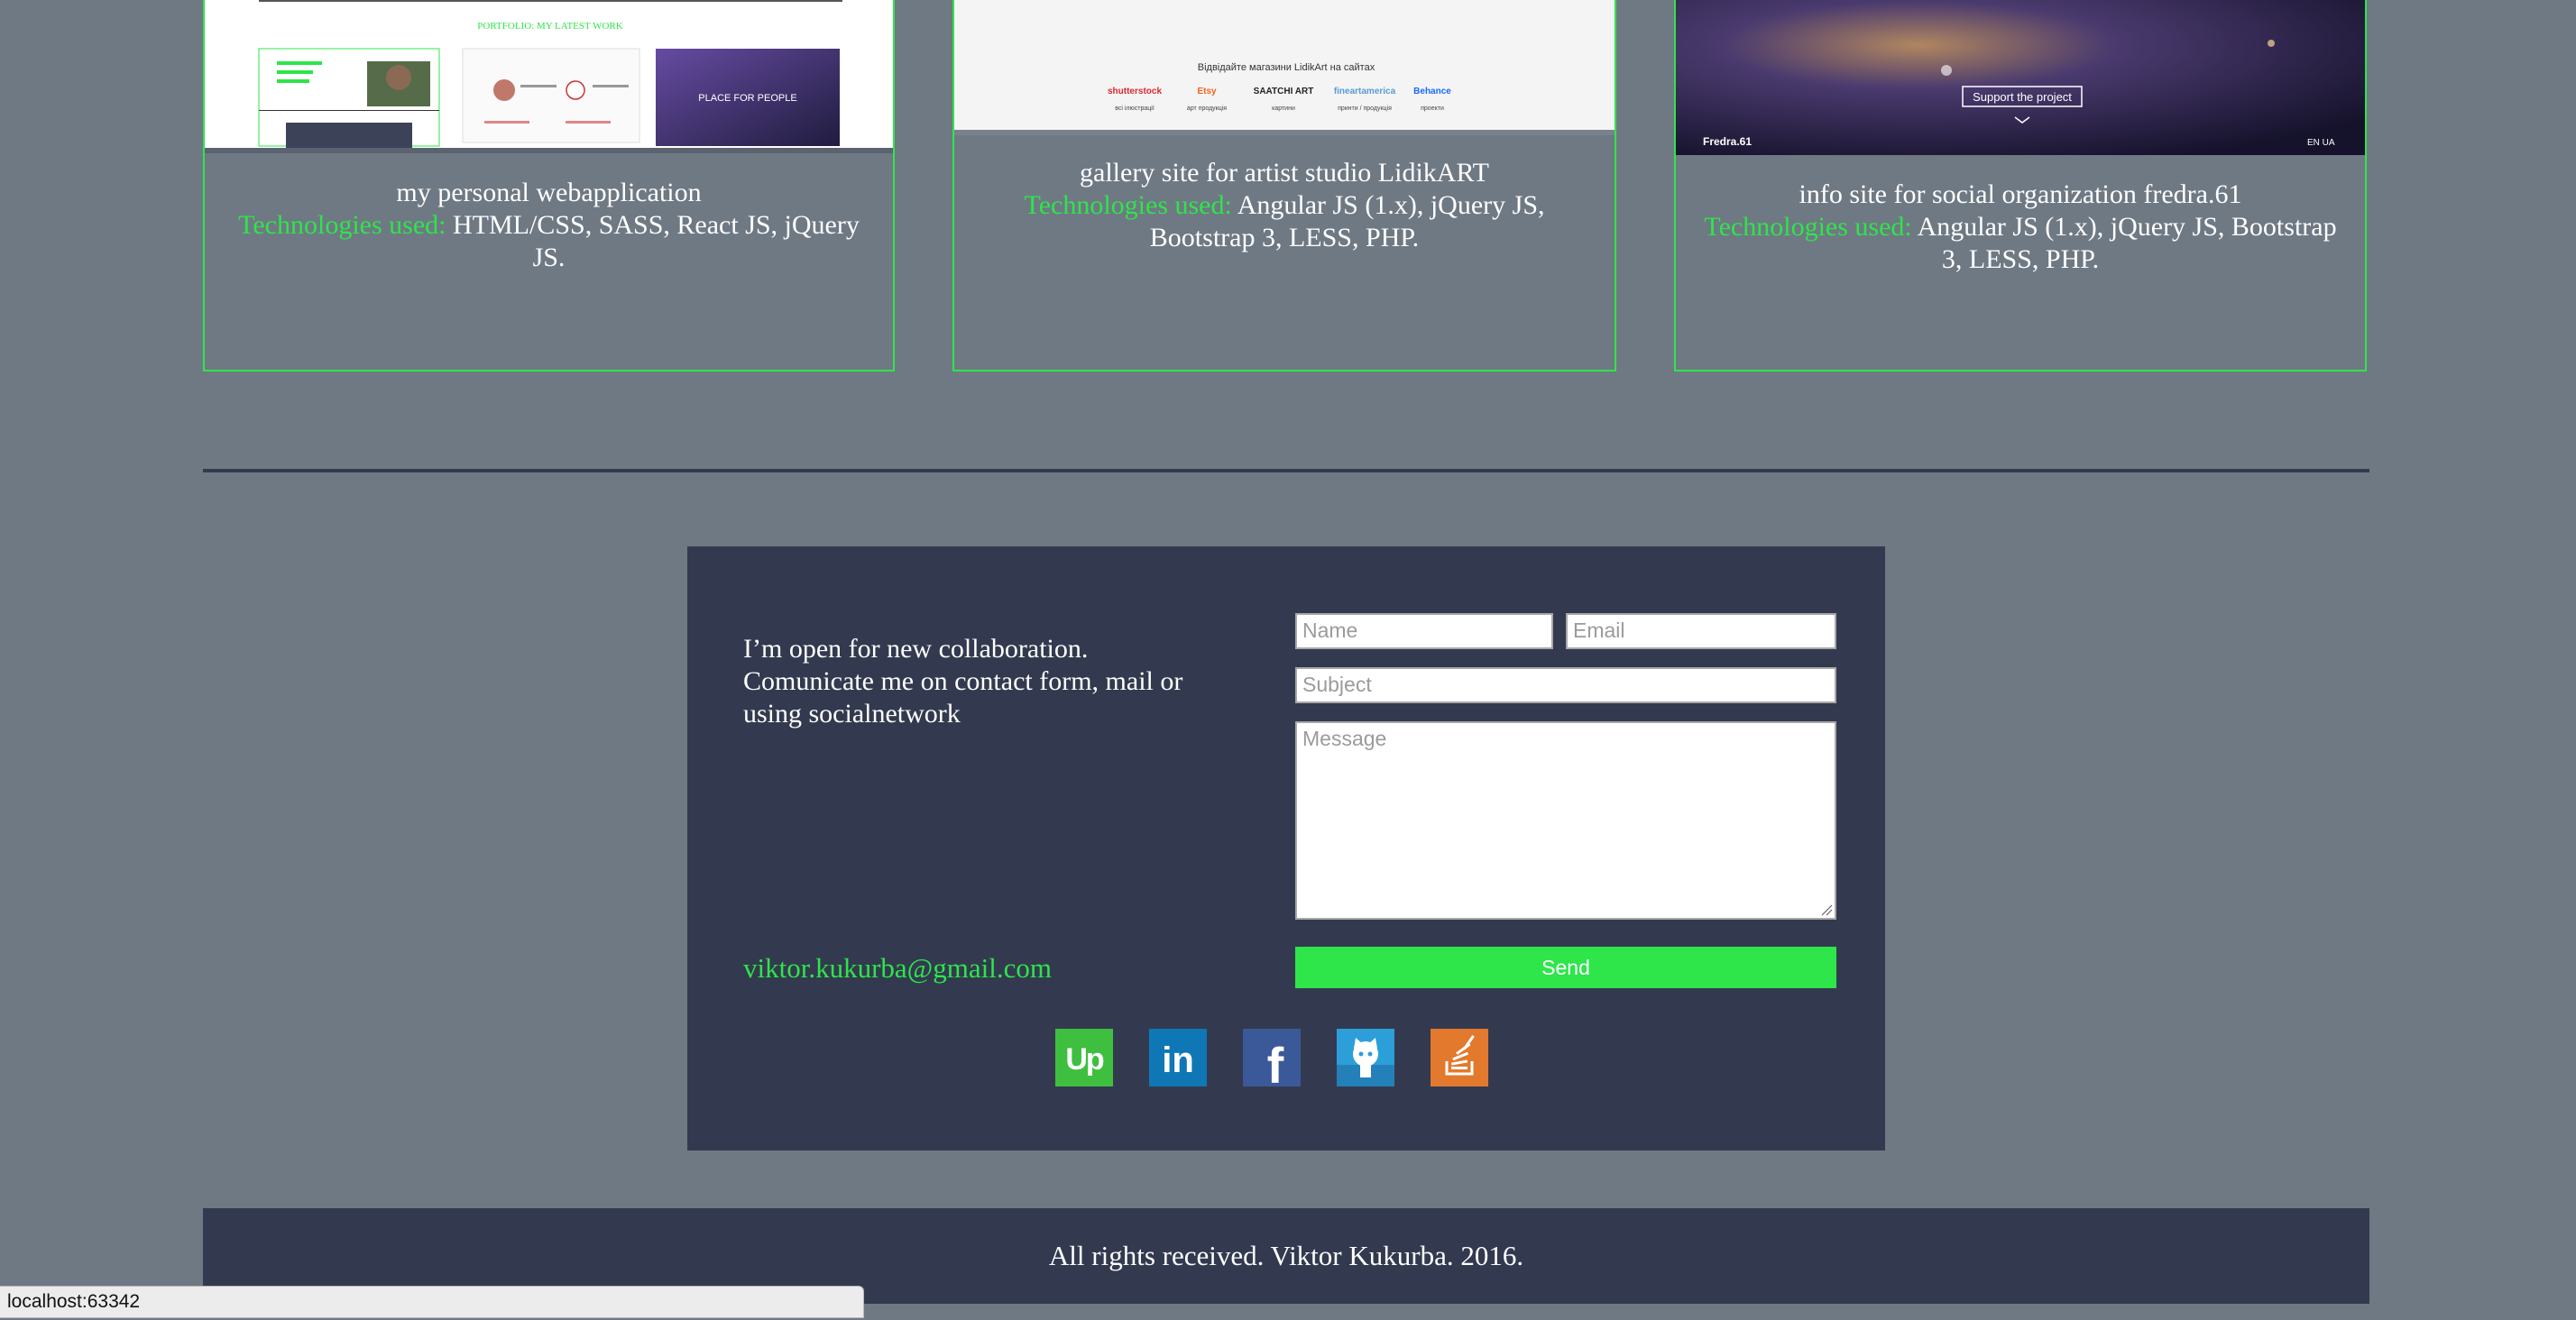  I want to click on thumb-brand: Fredra.61, so click(1727, 141).